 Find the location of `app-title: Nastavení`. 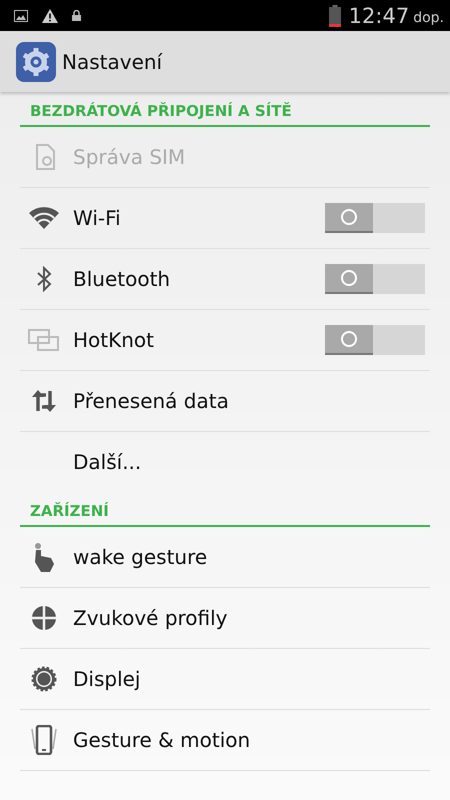

app-title: Nastavení is located at coordinates (112, 62).